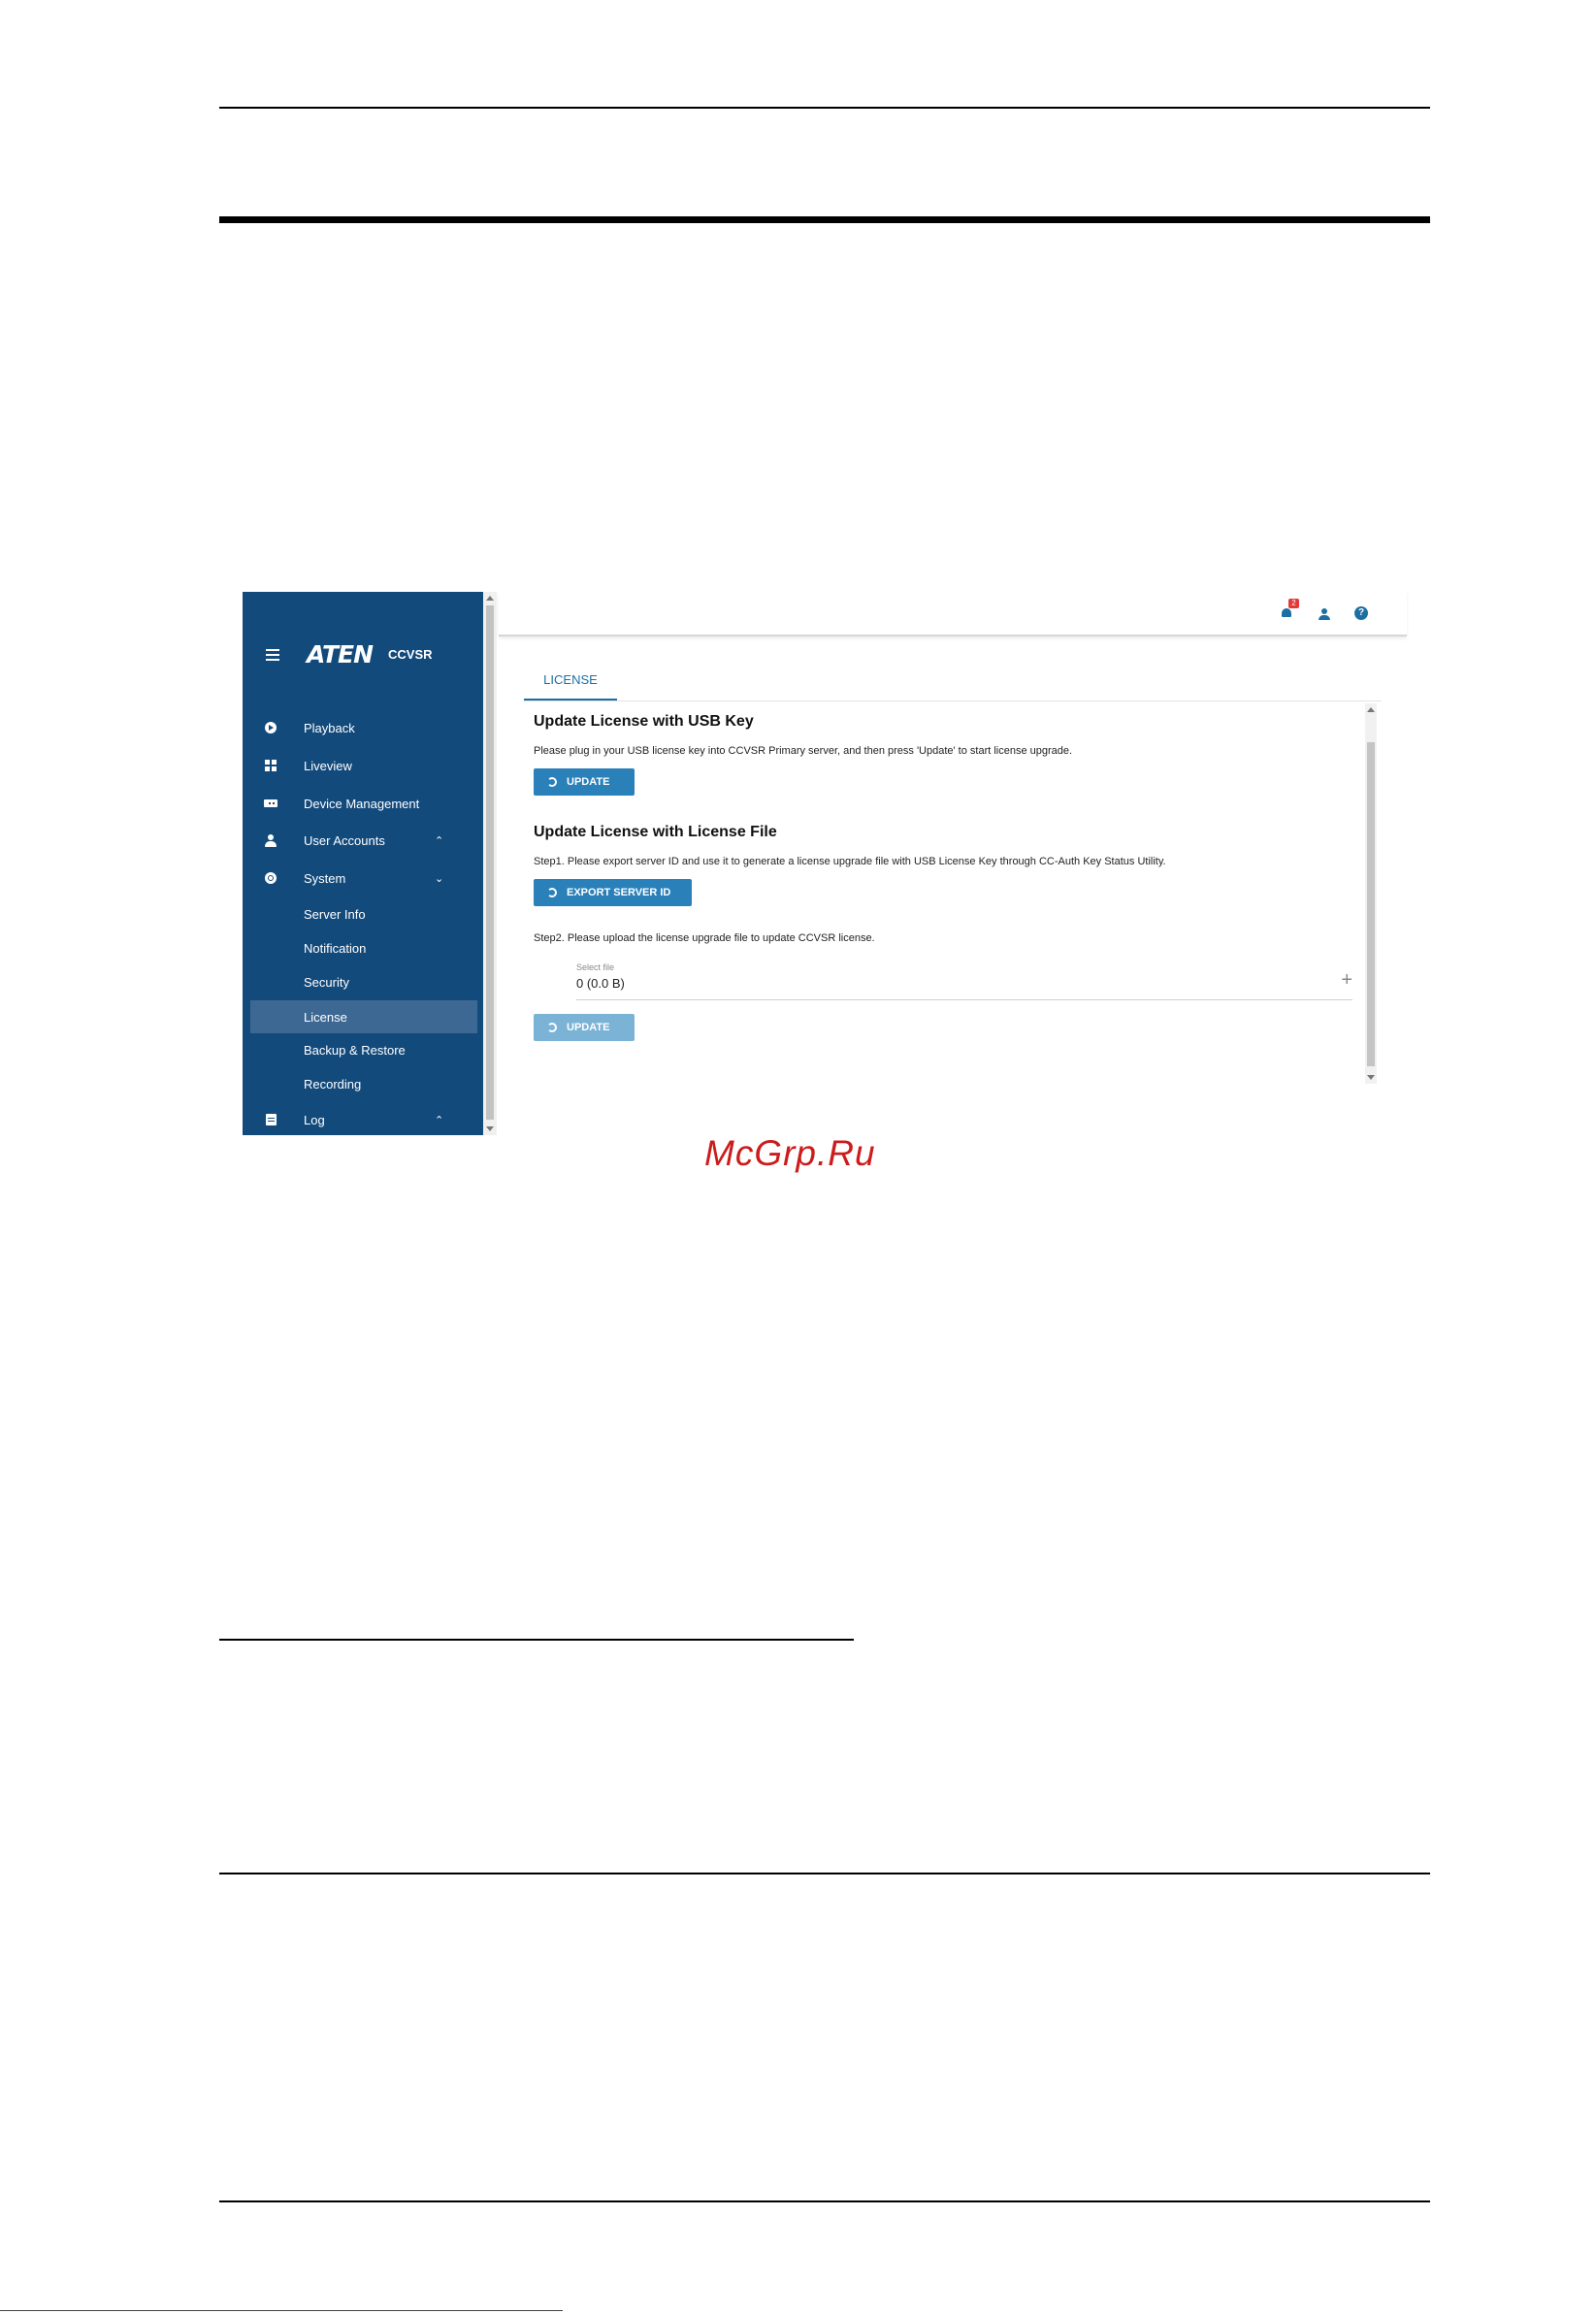 Image resolution: width=1596 pixels, height=2314 pixels. Describe the element at coordinates (536, 1640) in the screenshot. I see `footnote-rule` at that location.